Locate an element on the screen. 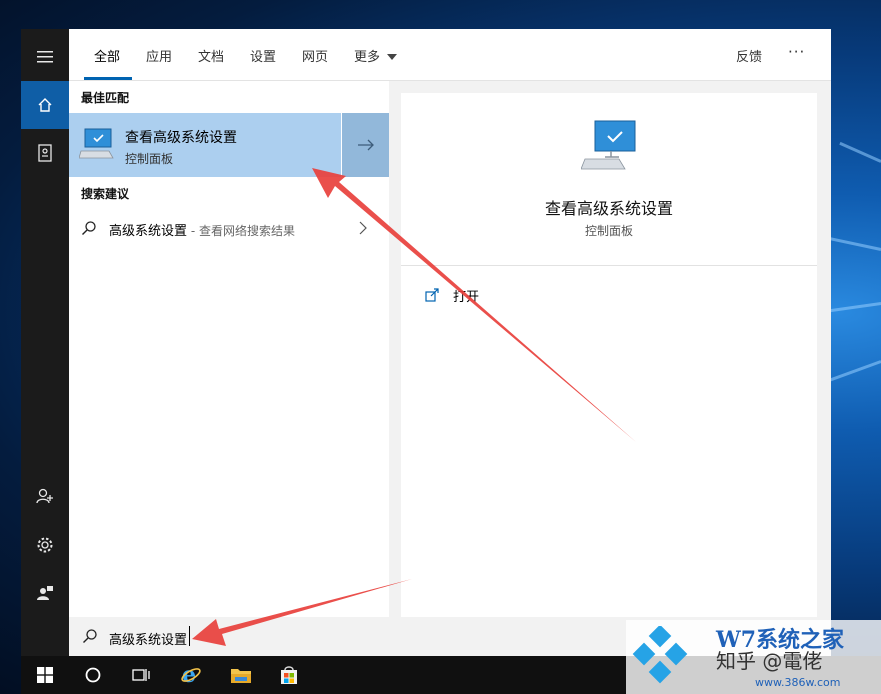  store-bag-icon is located at coordinates (289, 675).